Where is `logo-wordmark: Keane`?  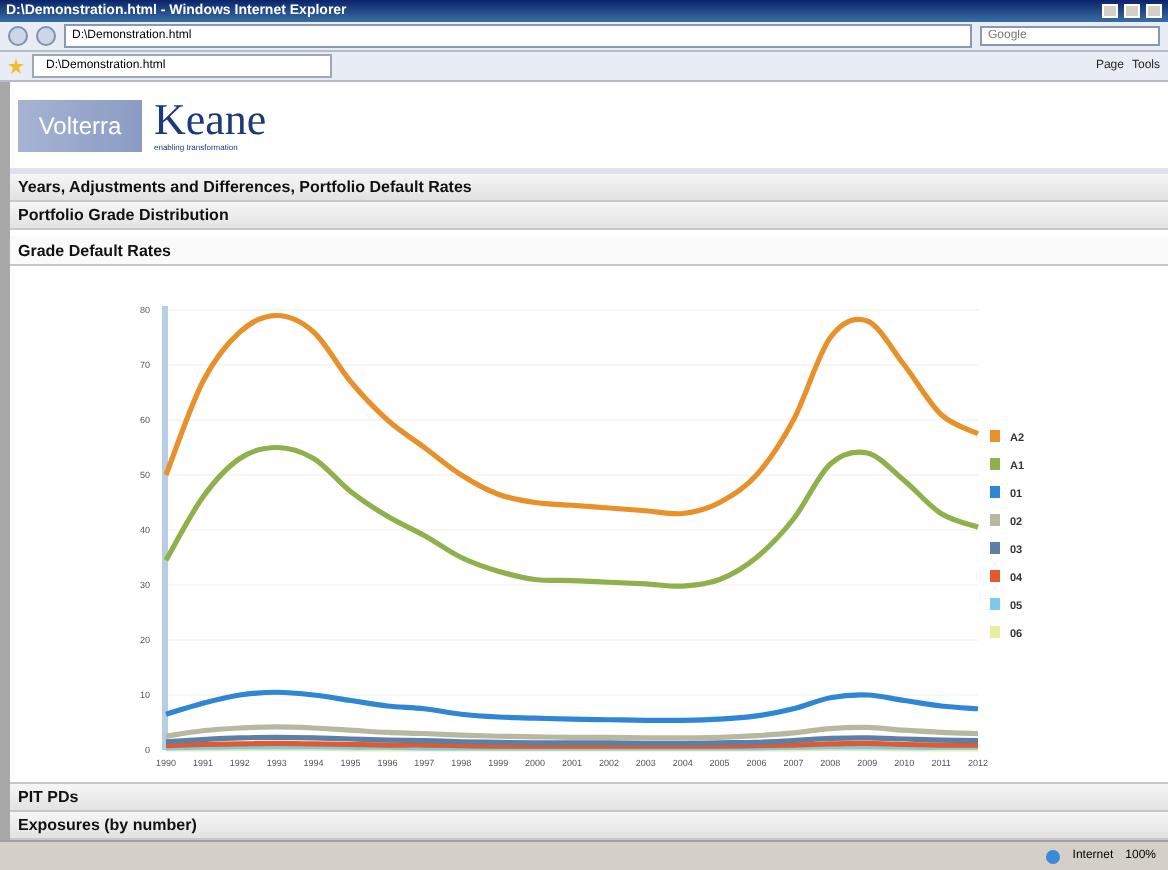 logo-wordmark: Keane is located at coordinates (210, 120).